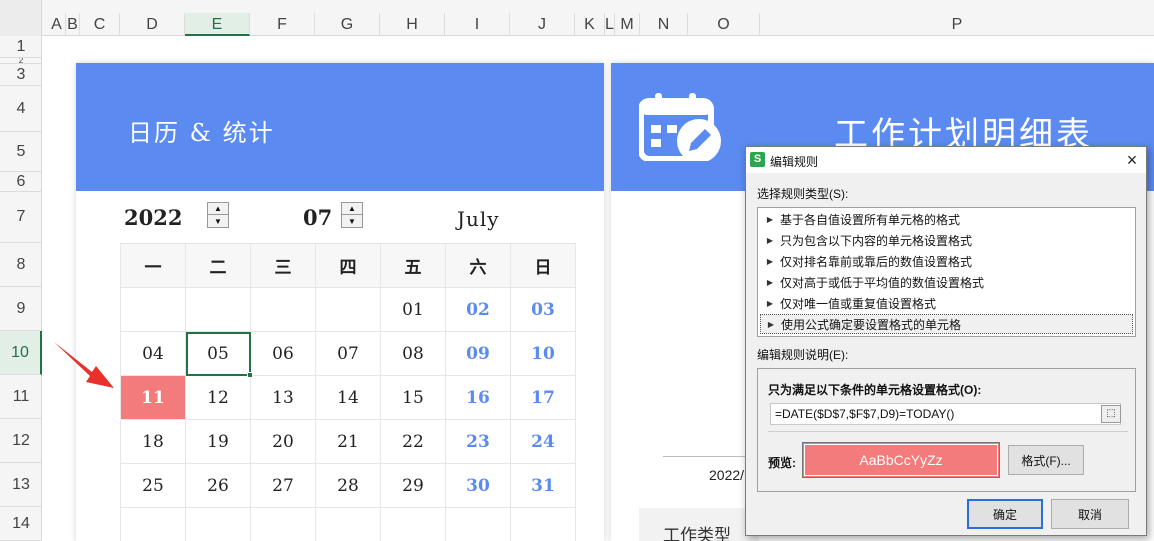  I want to click on calendar-day: 30, so click(478, 486).